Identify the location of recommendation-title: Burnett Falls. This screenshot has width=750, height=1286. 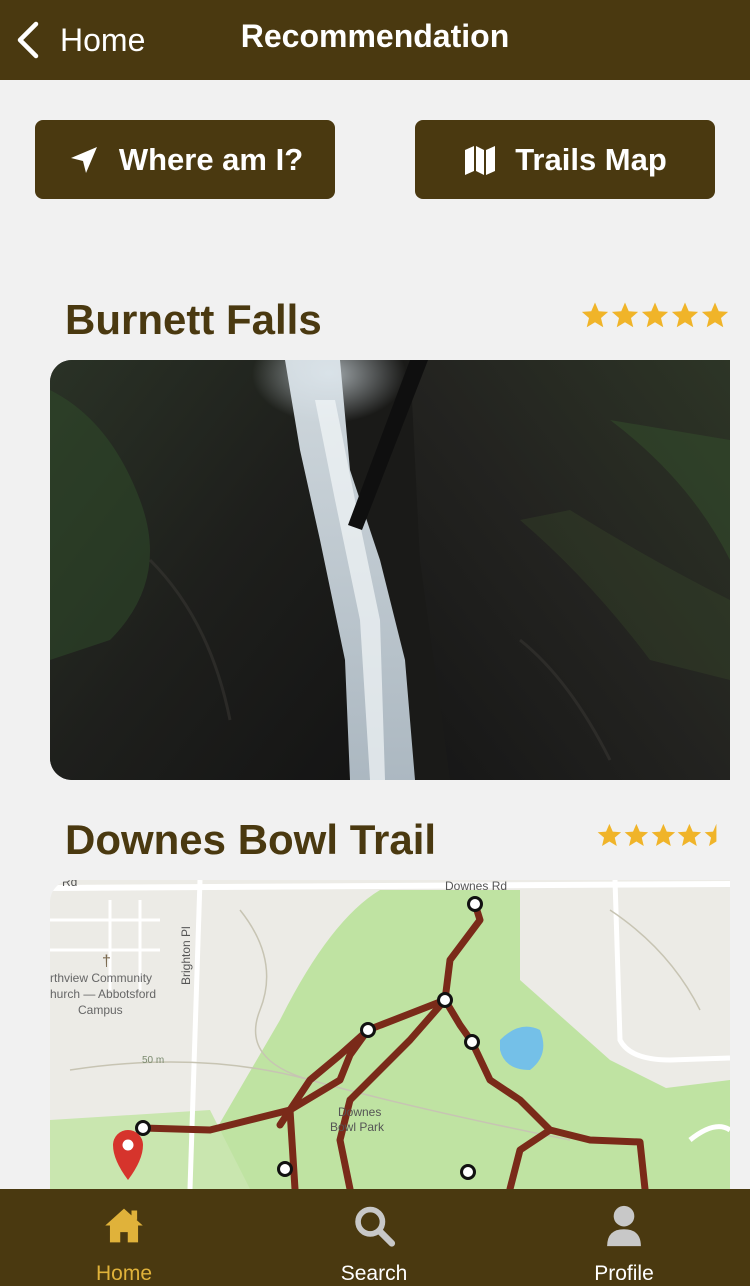
(193, 320).